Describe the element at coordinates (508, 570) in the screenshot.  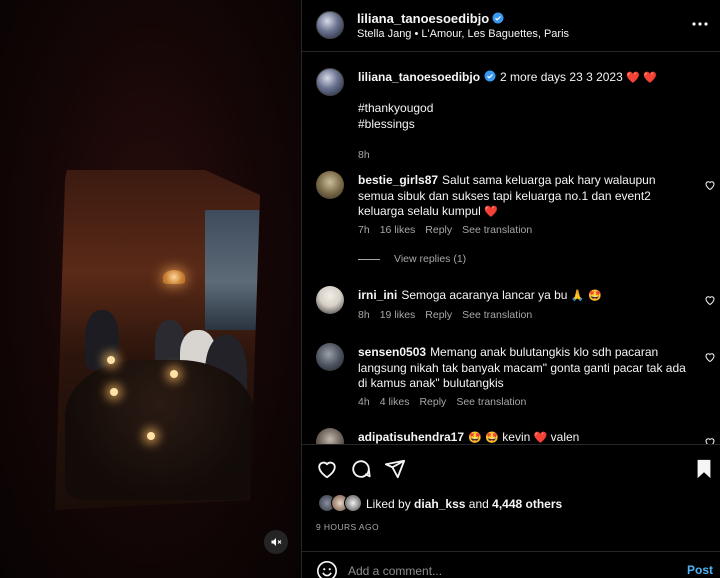
I see `comment-input` at that location.